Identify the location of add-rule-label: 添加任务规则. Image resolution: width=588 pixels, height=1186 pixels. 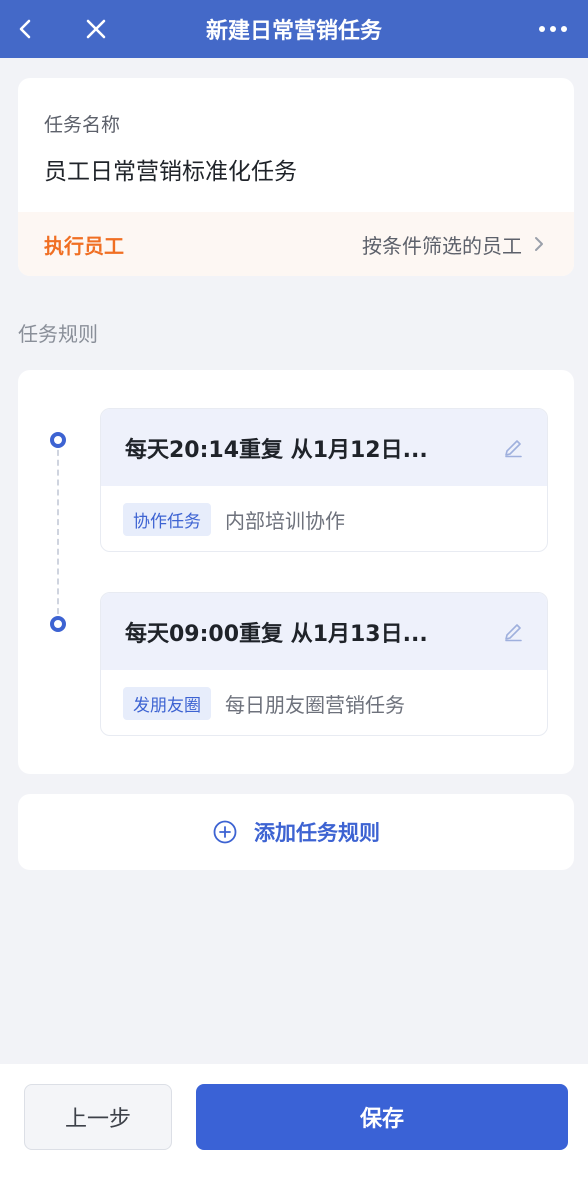
(317, 833).